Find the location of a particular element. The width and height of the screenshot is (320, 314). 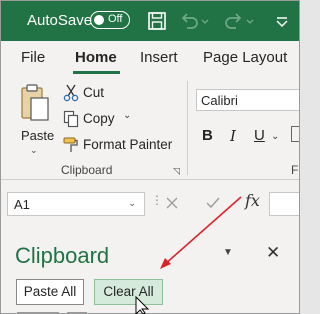

font-group-label: F is located at coordinates (295, 170).